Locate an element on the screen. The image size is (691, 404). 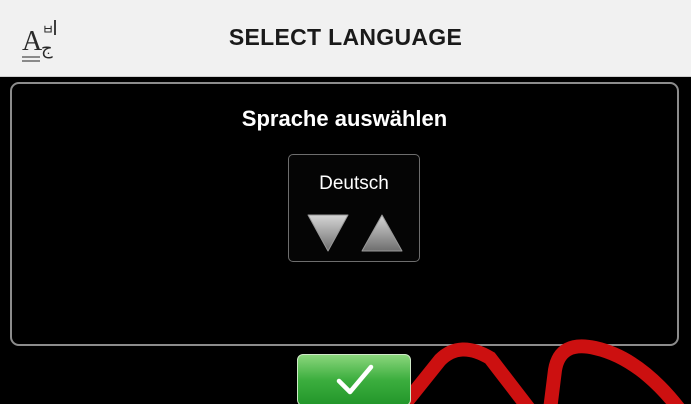
confirm-button is located at coordinates (354, 379).